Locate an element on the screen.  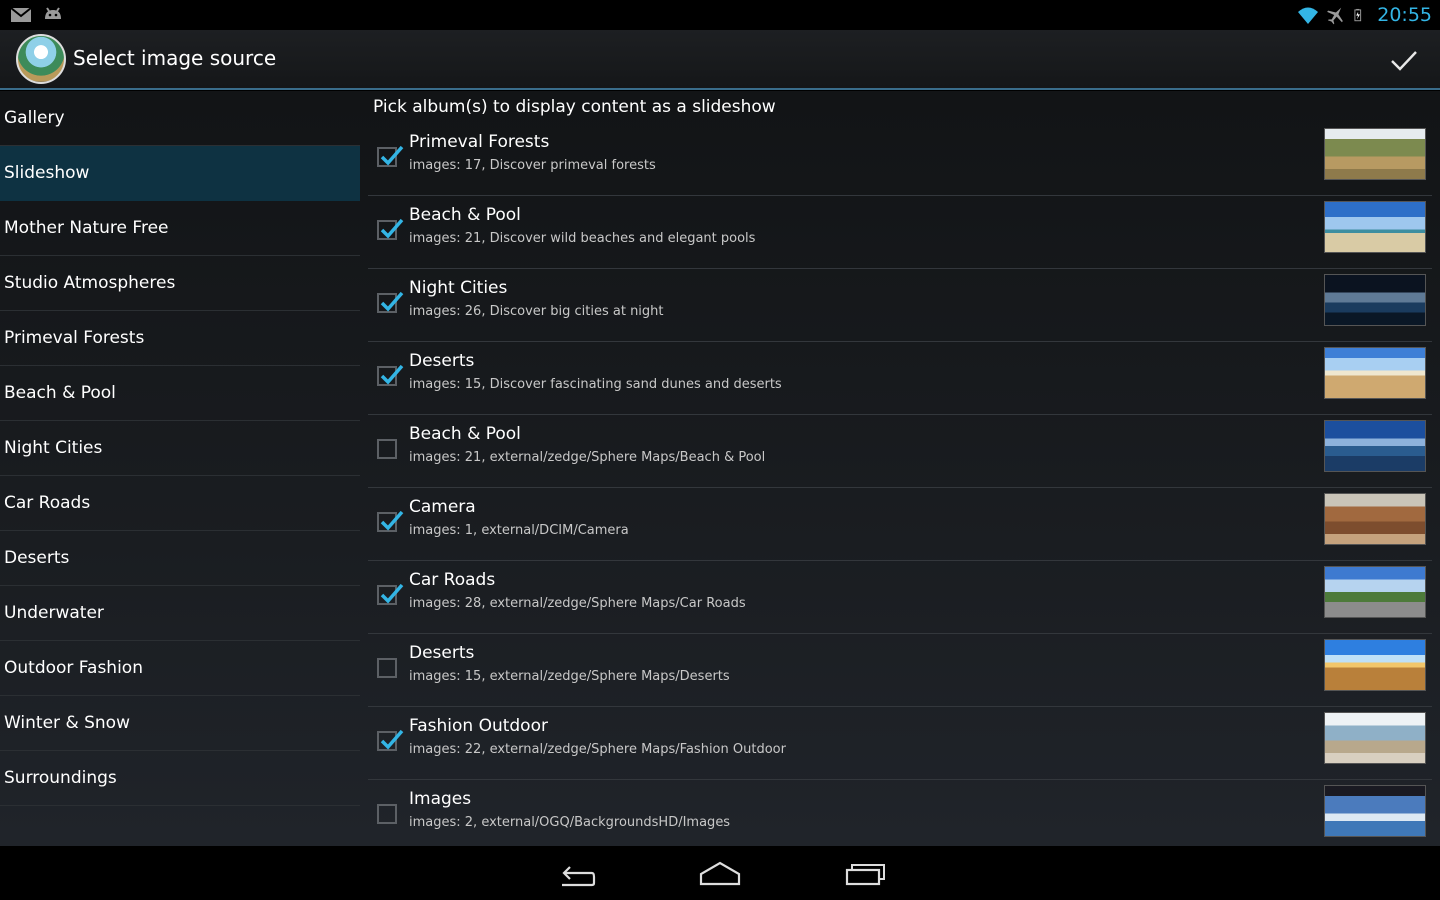
sidebar-item-winter-snow: Winter & Snow is located at coordinates (180, 723).